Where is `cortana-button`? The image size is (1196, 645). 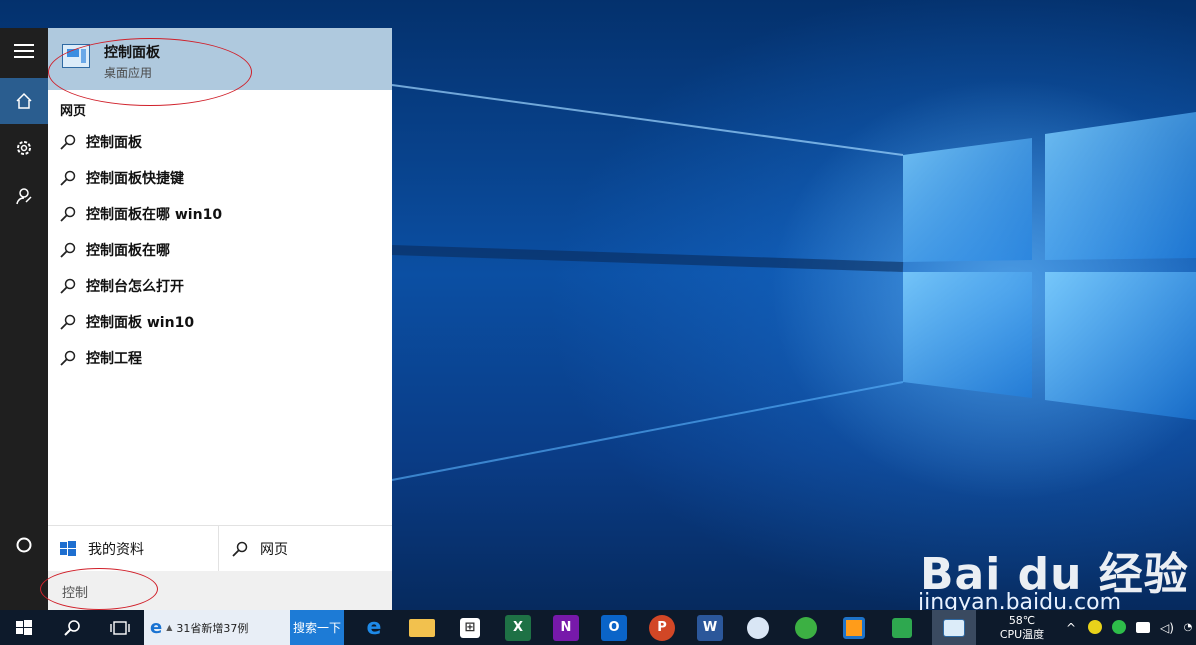 cortana-button is located at coordinates (24, 545).